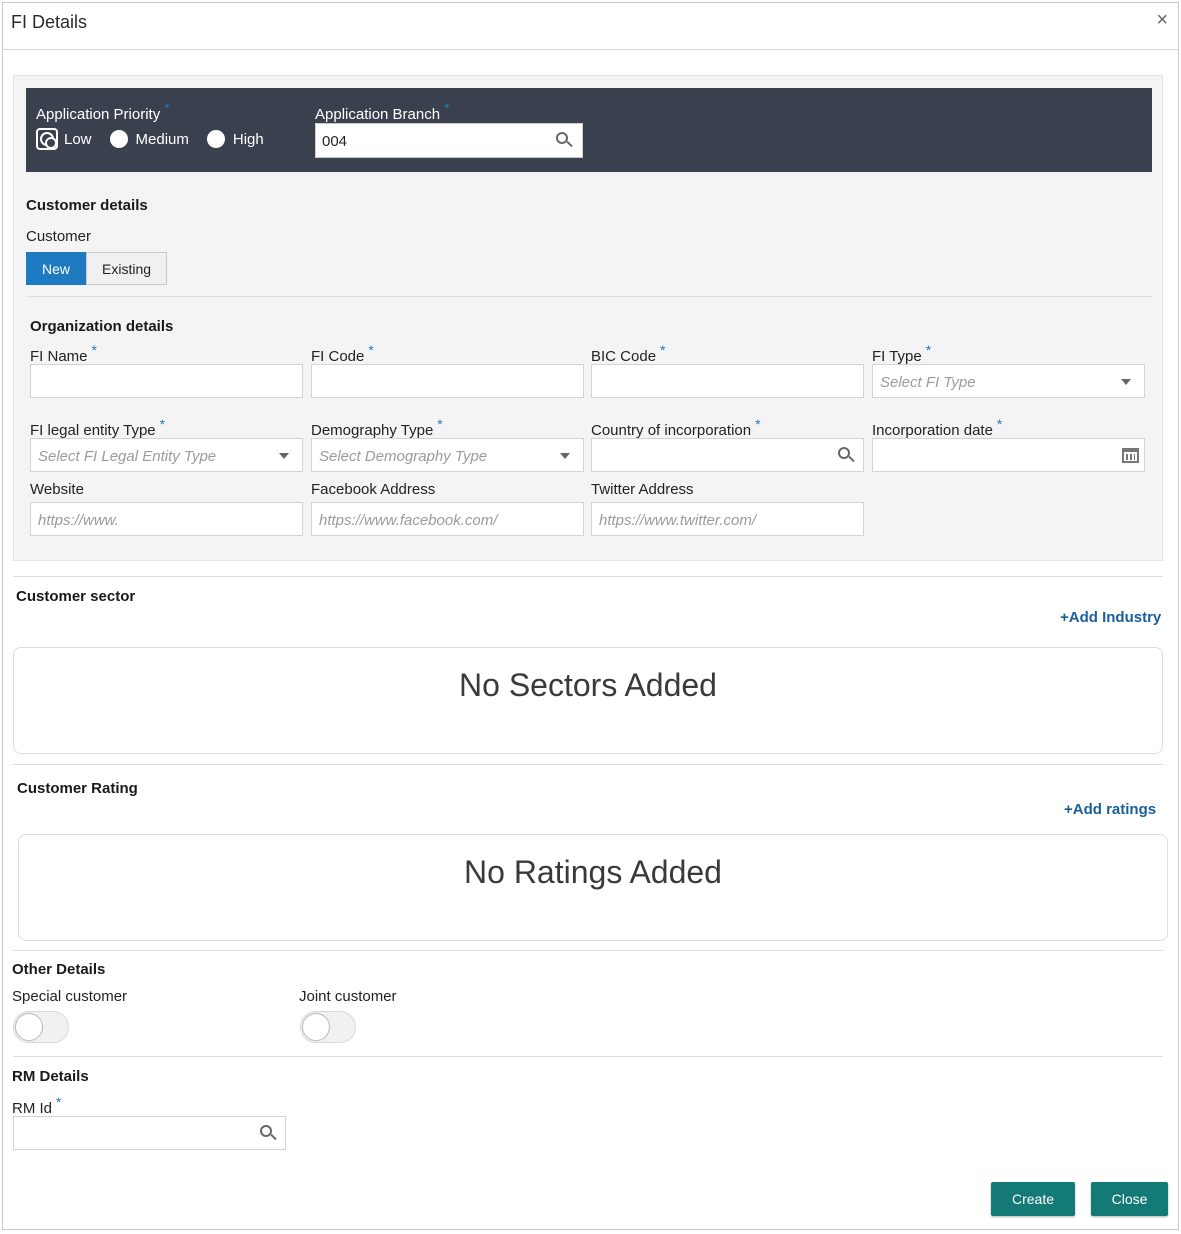  What do you see at coordinates (676, 427) in the screenshot?
I see `country-label: Country of incorporation *` at bounding box center [676, 427].